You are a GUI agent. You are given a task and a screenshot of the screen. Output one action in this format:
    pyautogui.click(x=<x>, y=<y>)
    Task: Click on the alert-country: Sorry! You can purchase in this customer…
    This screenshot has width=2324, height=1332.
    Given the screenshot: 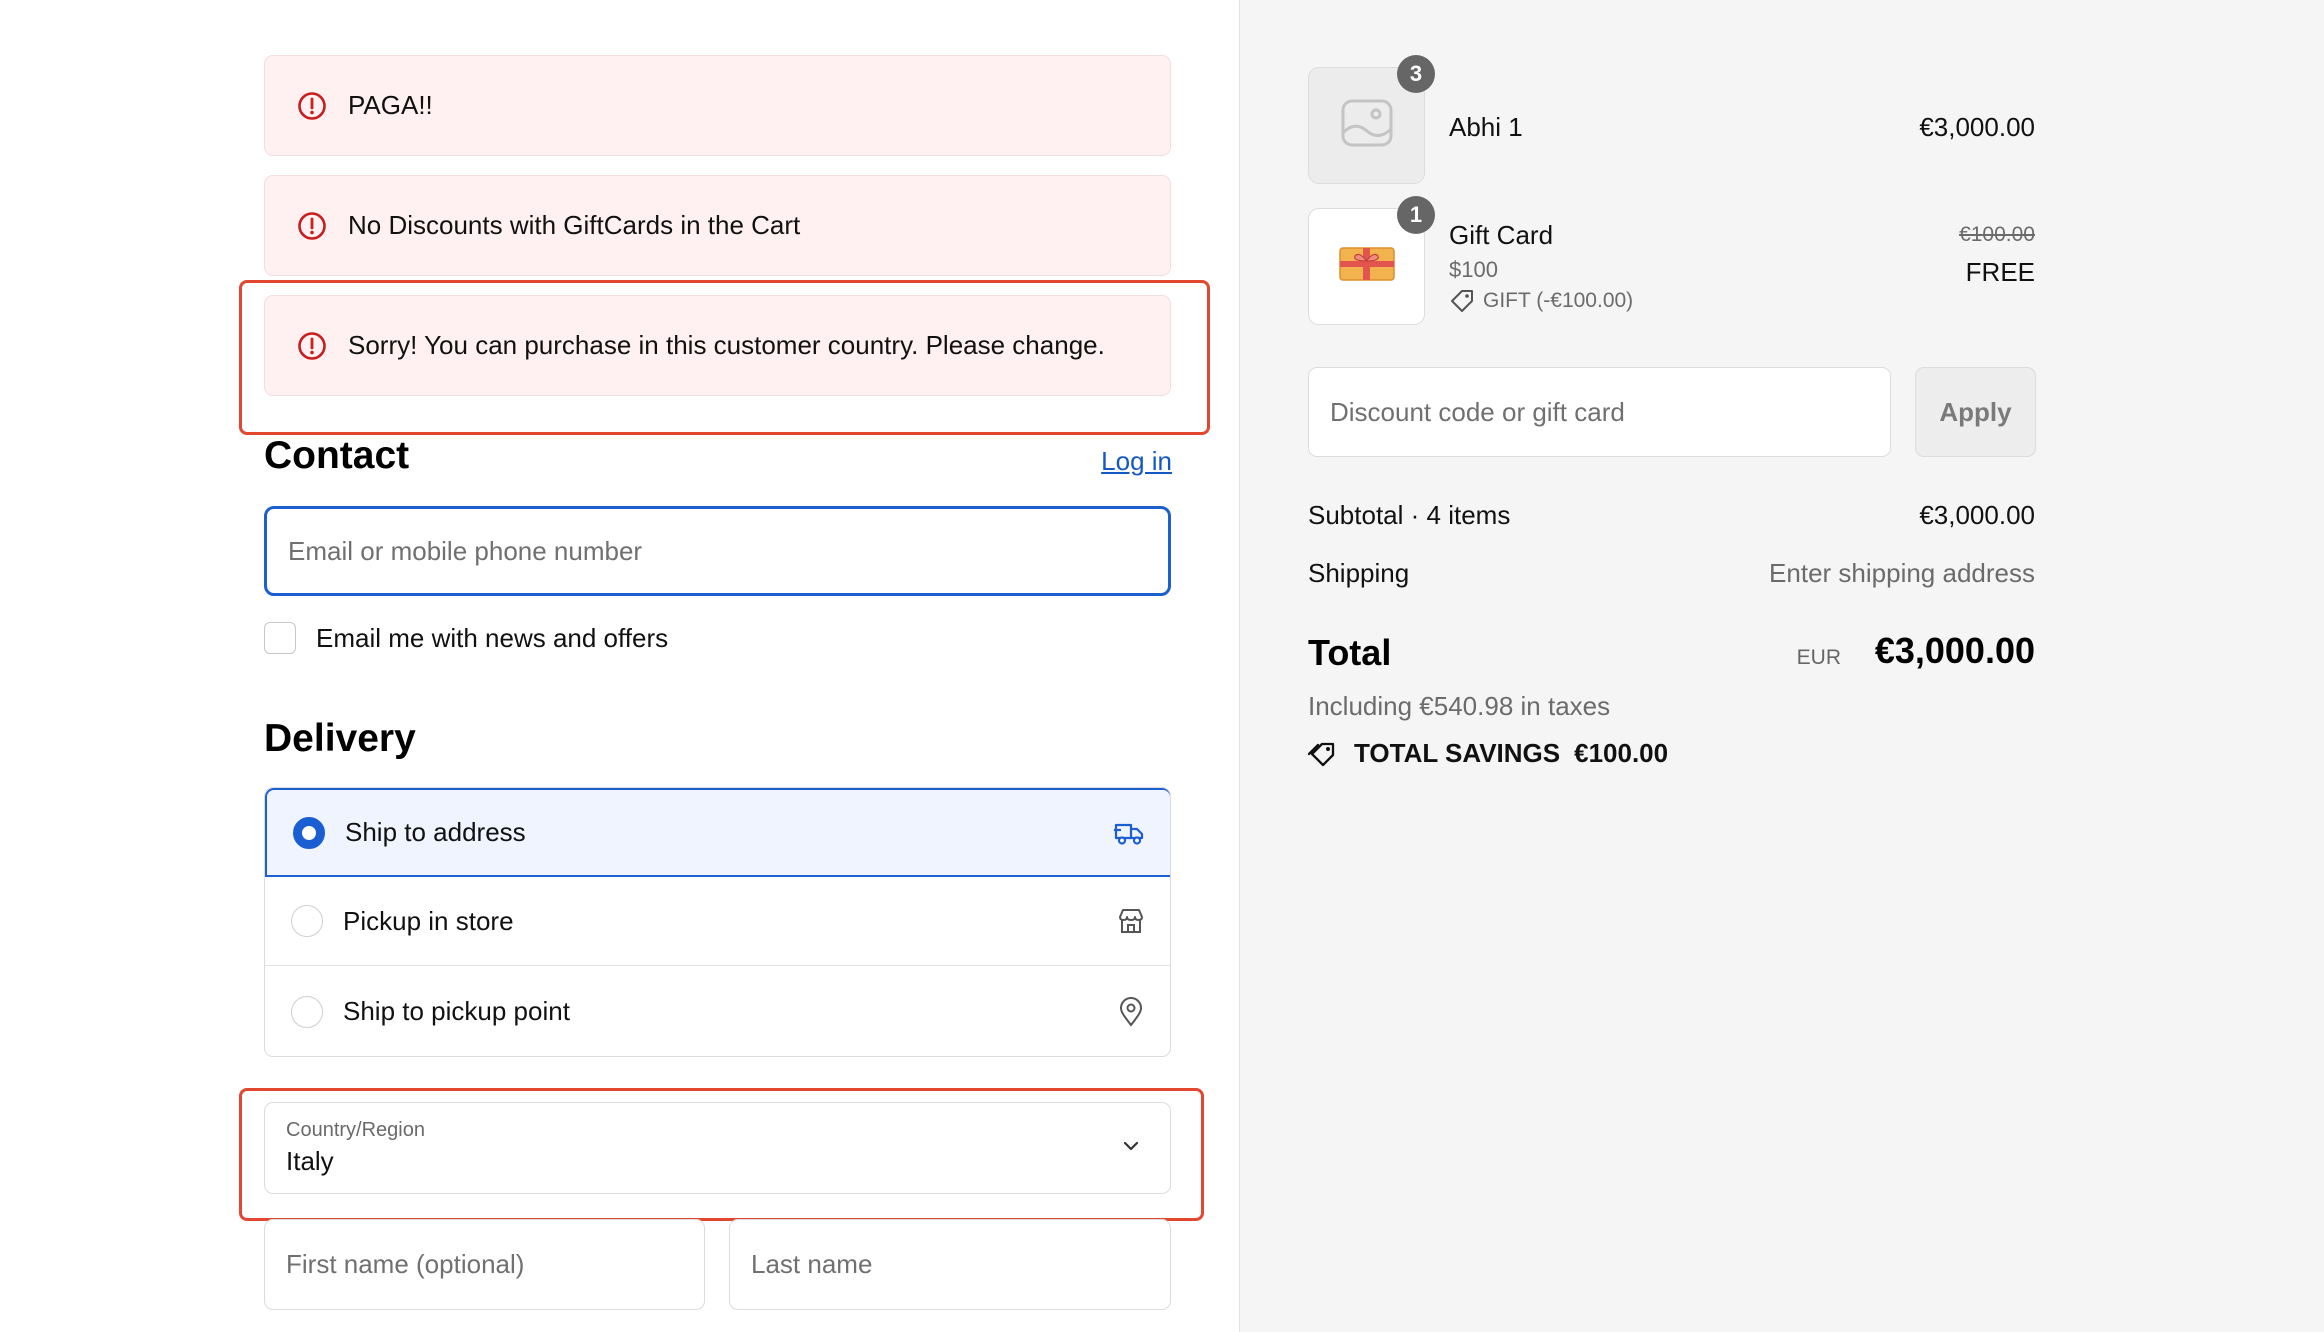 What is the action you would take?
    pyautogui.click(x=717, y=345)
    